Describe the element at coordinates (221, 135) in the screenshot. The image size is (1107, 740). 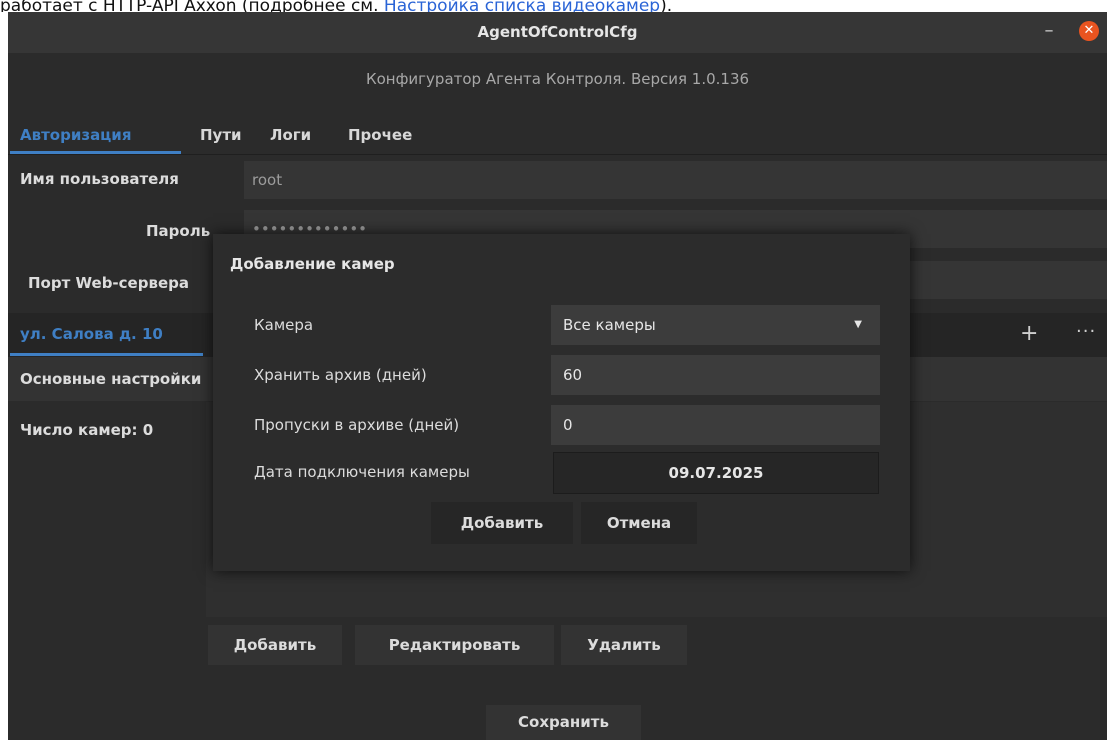
I see `tab-paths: Пути` at that location.